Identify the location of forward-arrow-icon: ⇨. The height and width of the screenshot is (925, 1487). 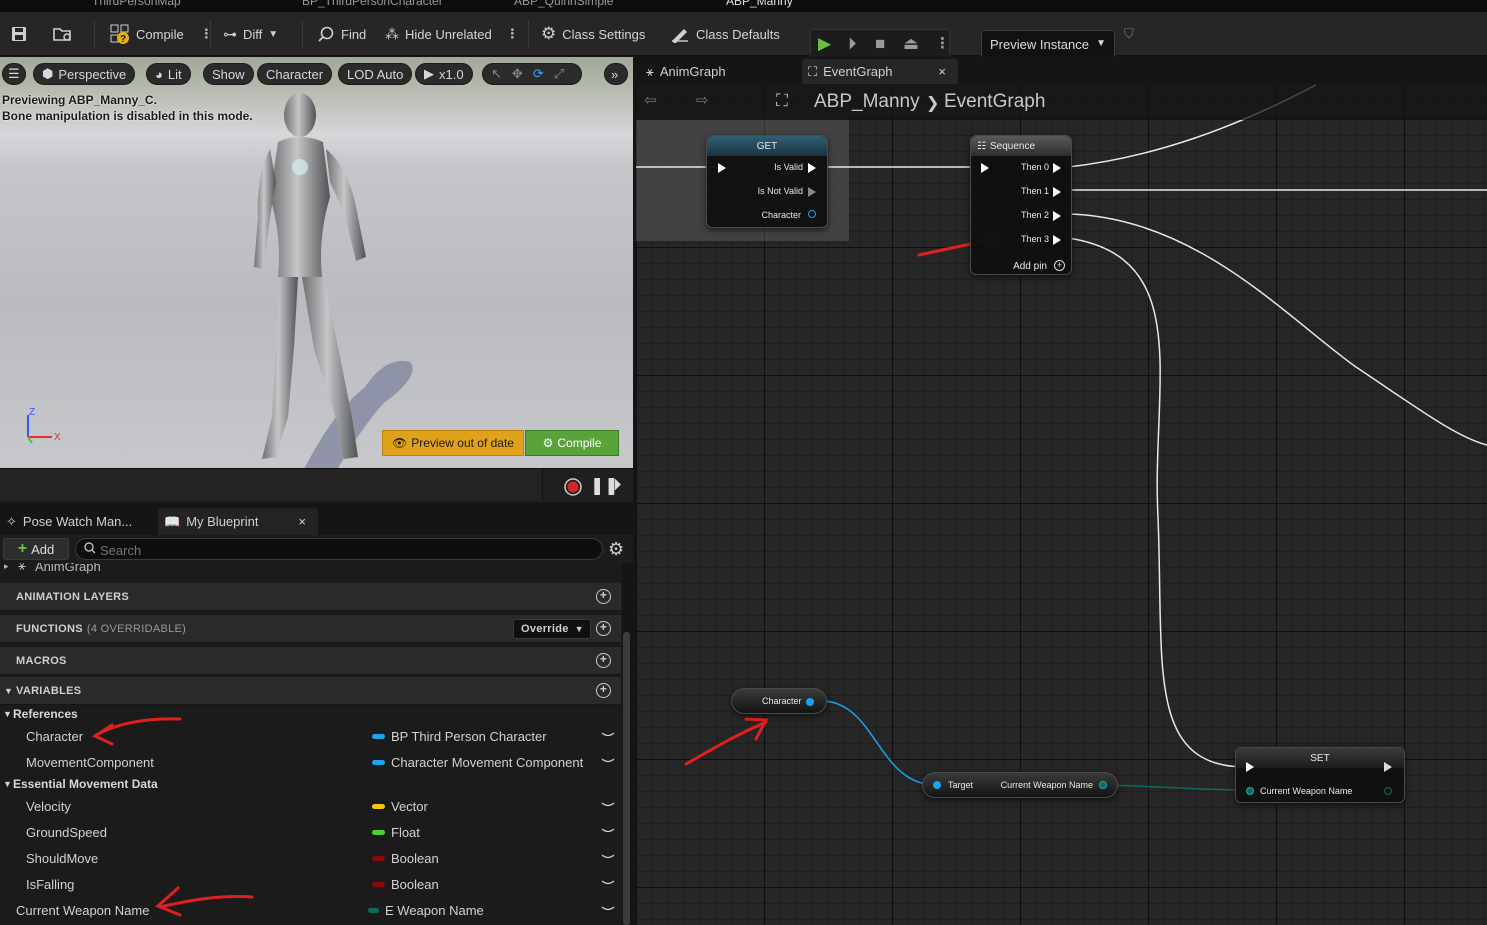
(702, 100).